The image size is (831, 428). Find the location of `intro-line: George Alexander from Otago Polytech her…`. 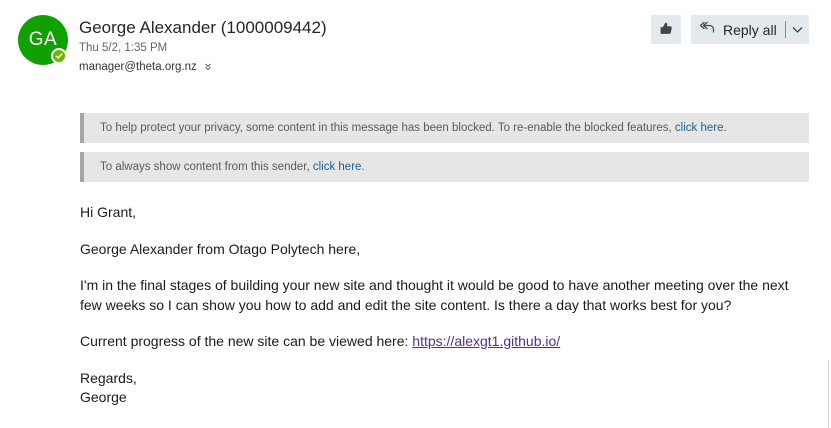

intro-line: George Alexander from Otago Polytech her… is located at coordinates (220, 248).